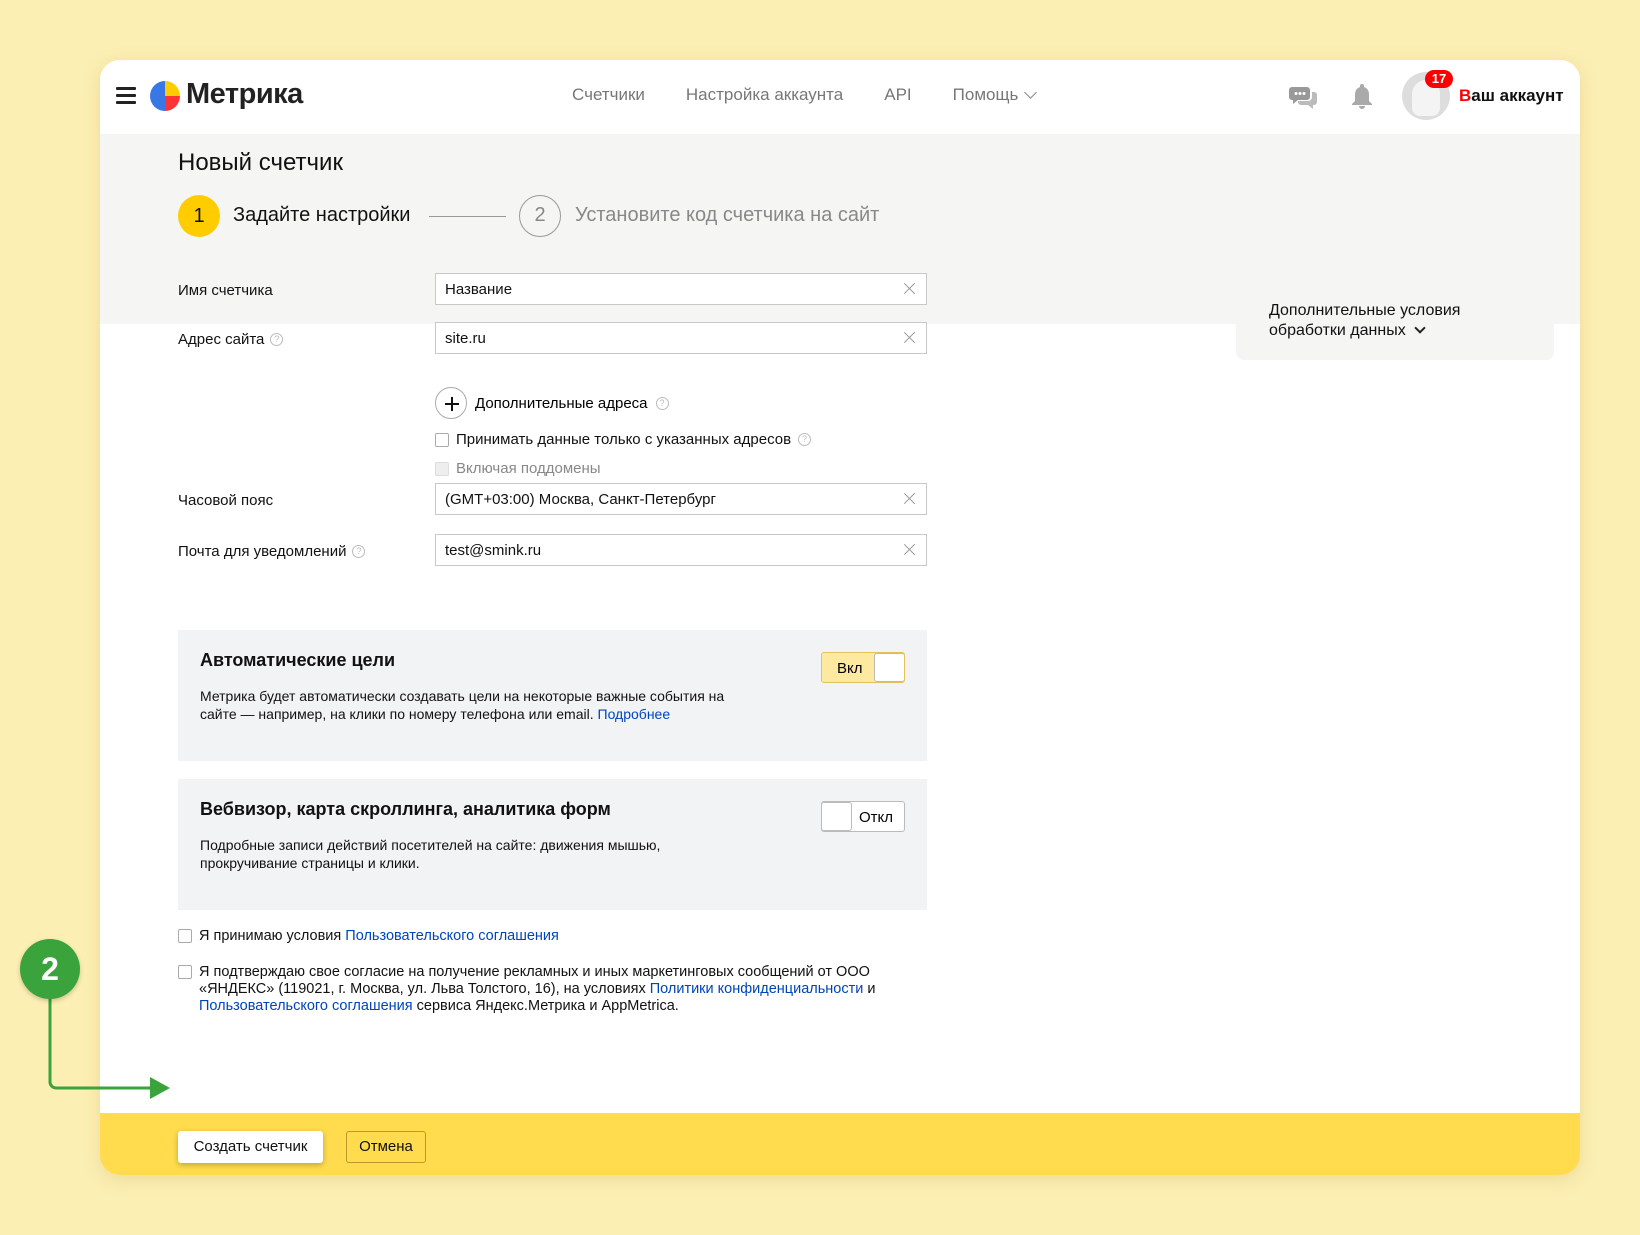 The image size is (1640, 1235). What do you see at coordinates (386, 1147) in the screenshot?
I see `cancel-button: Отмена` at bounding box center [386, 1147].